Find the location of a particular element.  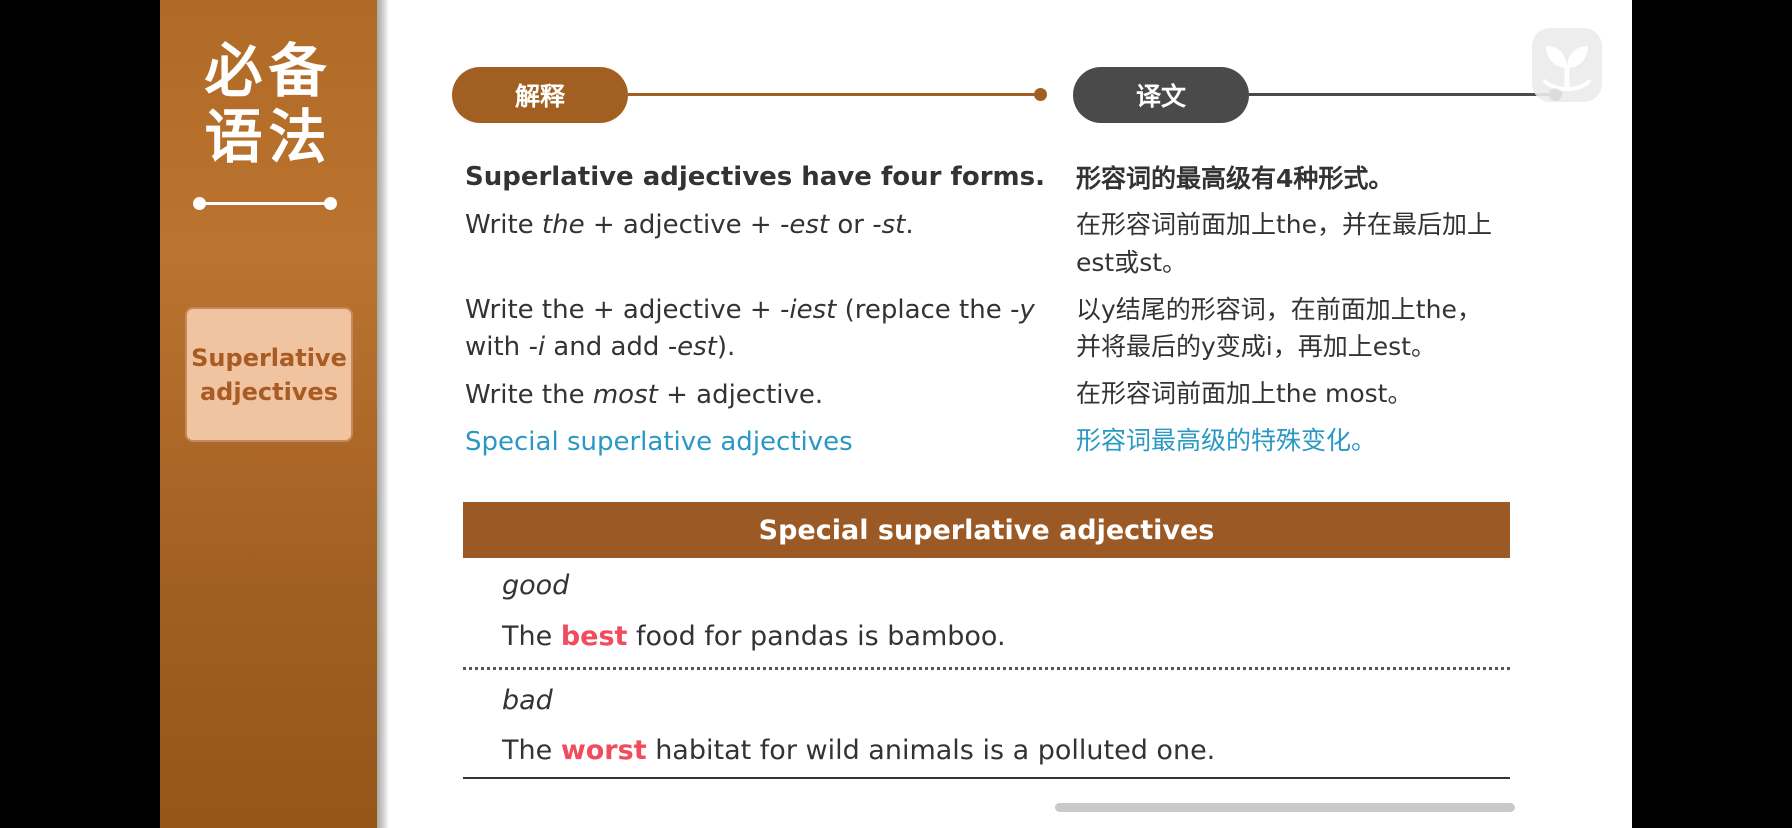

table-row-sentence: The best food for pandas is bamboo. is located at coordinates (754, 636).